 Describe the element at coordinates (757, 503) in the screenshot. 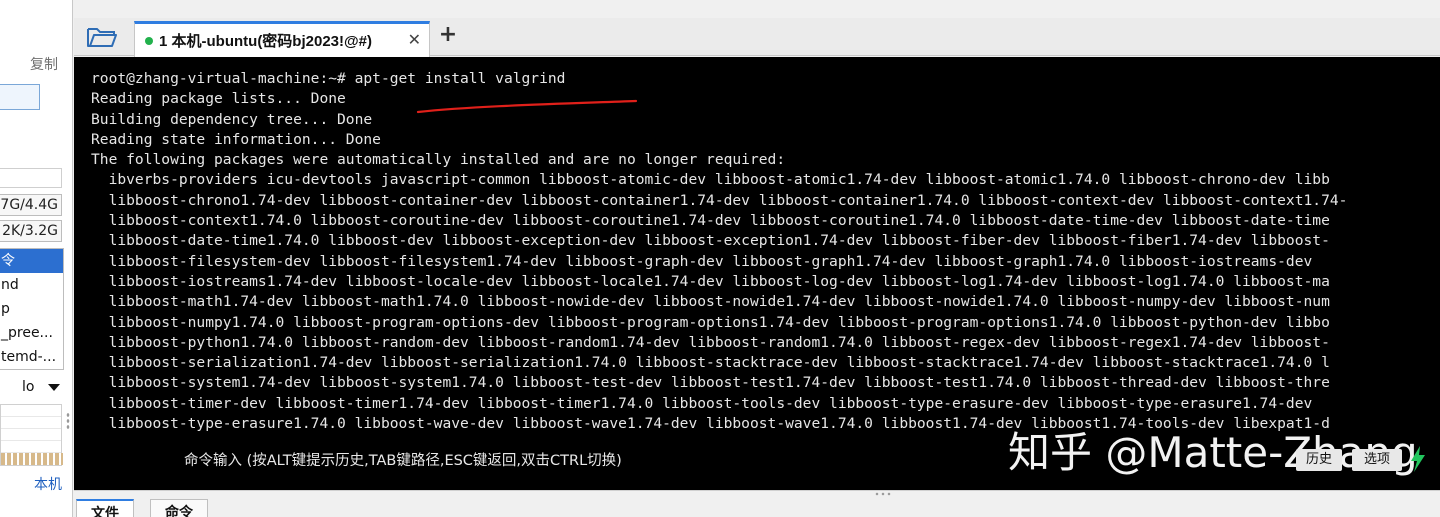

I see `bottom-panel-tabs: 文件 命令` at that location.